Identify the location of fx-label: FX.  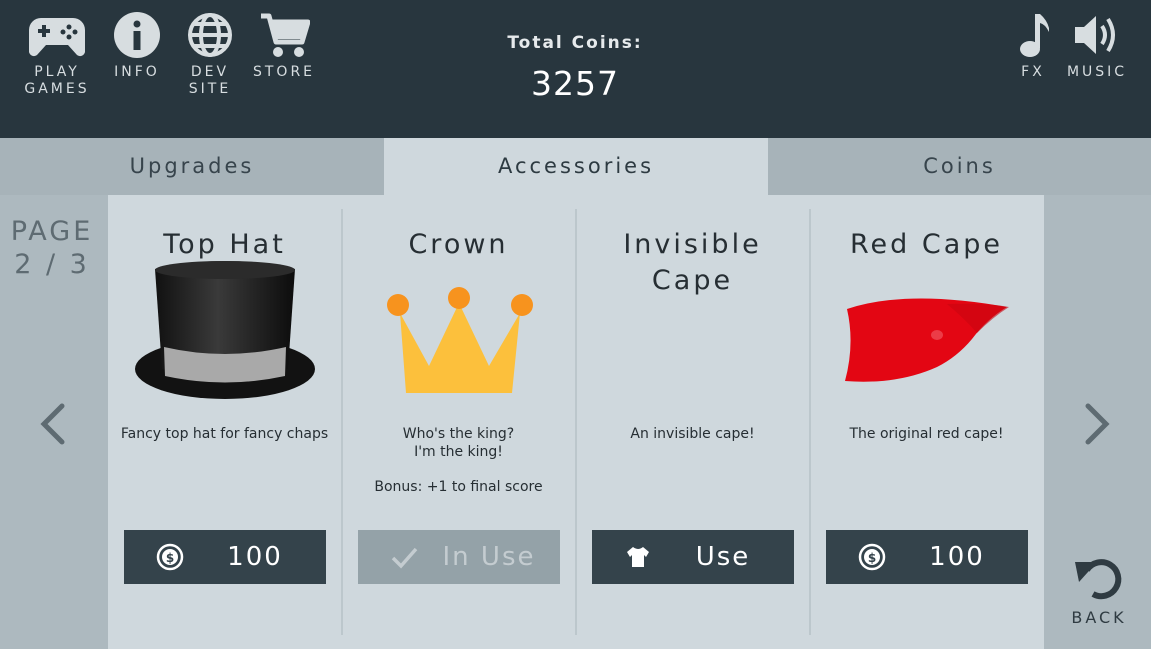
(1033, 72).